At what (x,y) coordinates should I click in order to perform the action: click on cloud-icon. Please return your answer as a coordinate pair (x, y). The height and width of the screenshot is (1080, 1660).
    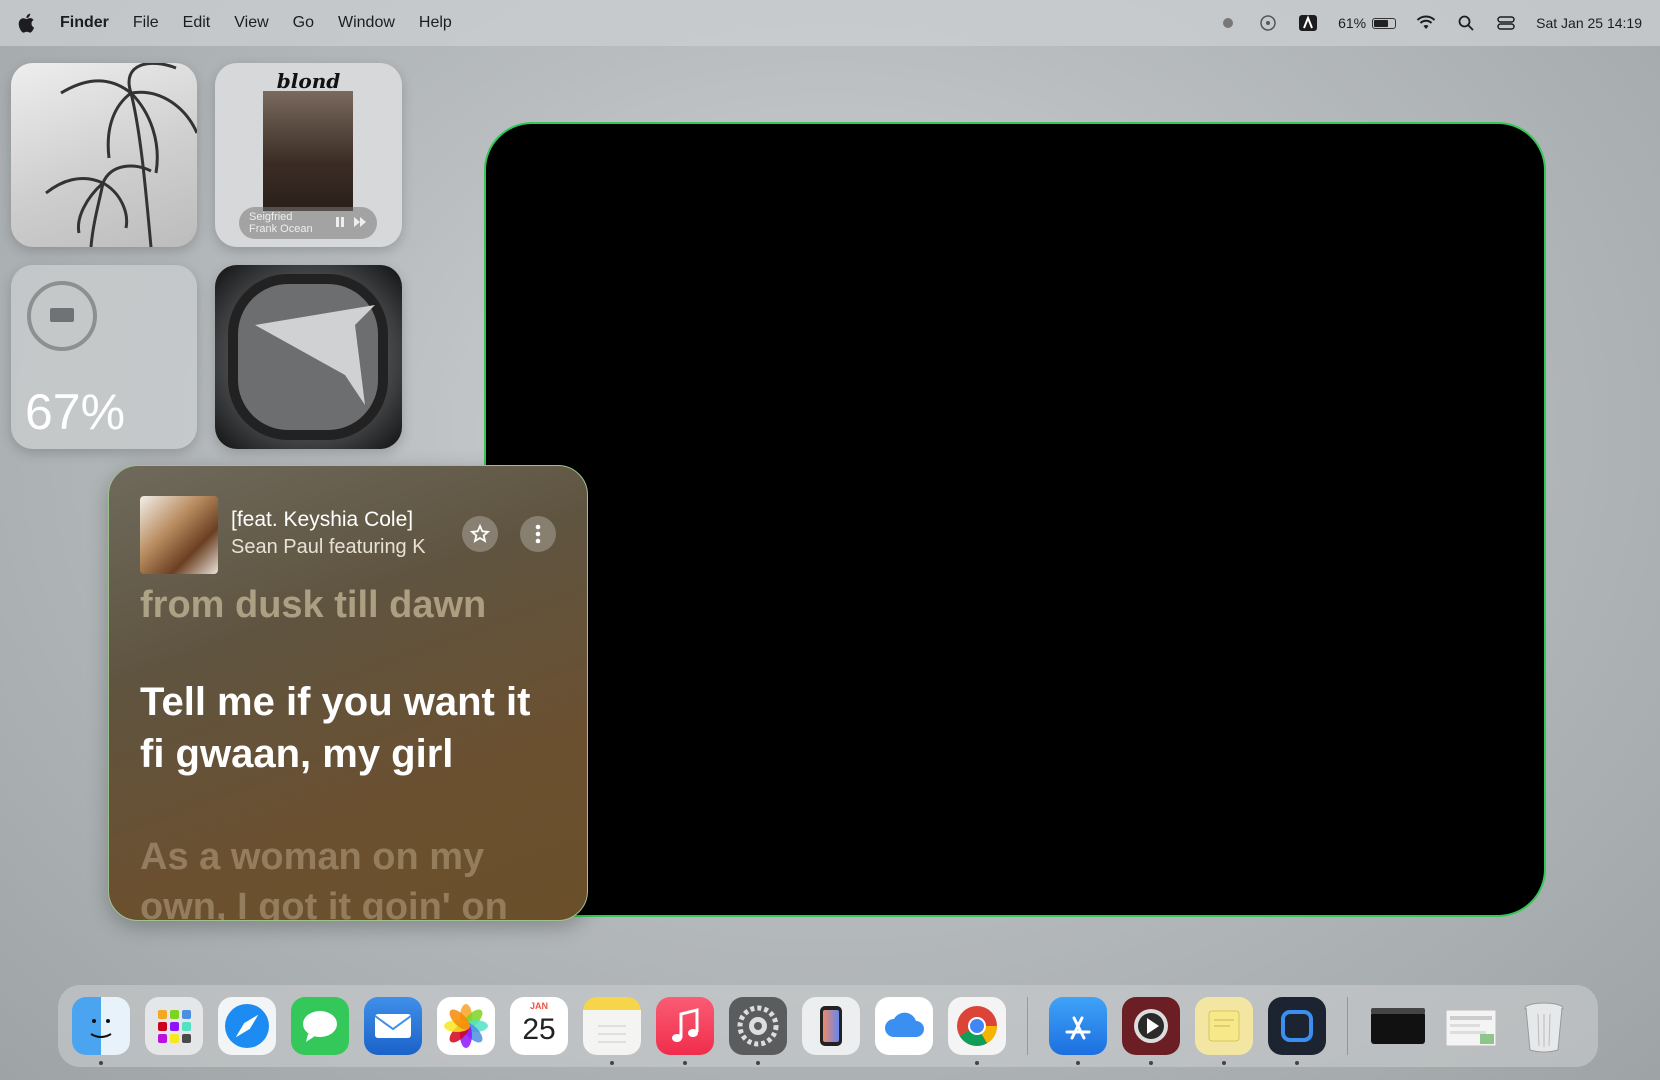
    Looking at the image, I should click on (904, 1024).